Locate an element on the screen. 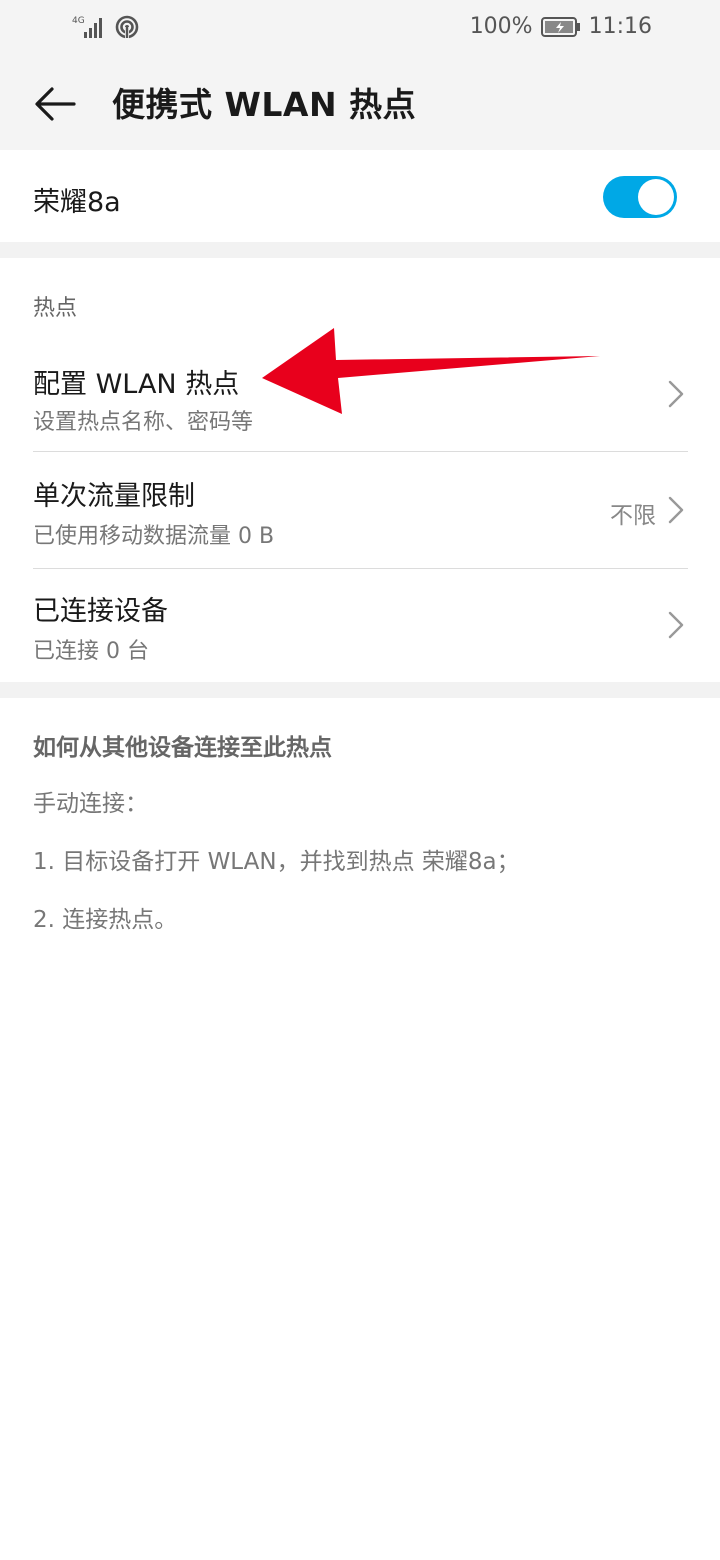 The width and height of the screenshot is (720, 1560). item-subtitle: 已连接 0 台 is located at coordinates (91, 651).